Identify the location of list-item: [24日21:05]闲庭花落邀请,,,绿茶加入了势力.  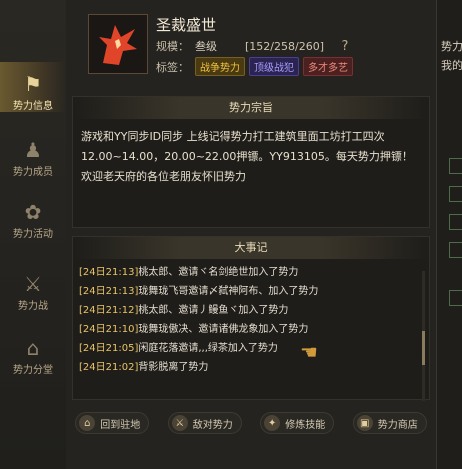
(249, 348).